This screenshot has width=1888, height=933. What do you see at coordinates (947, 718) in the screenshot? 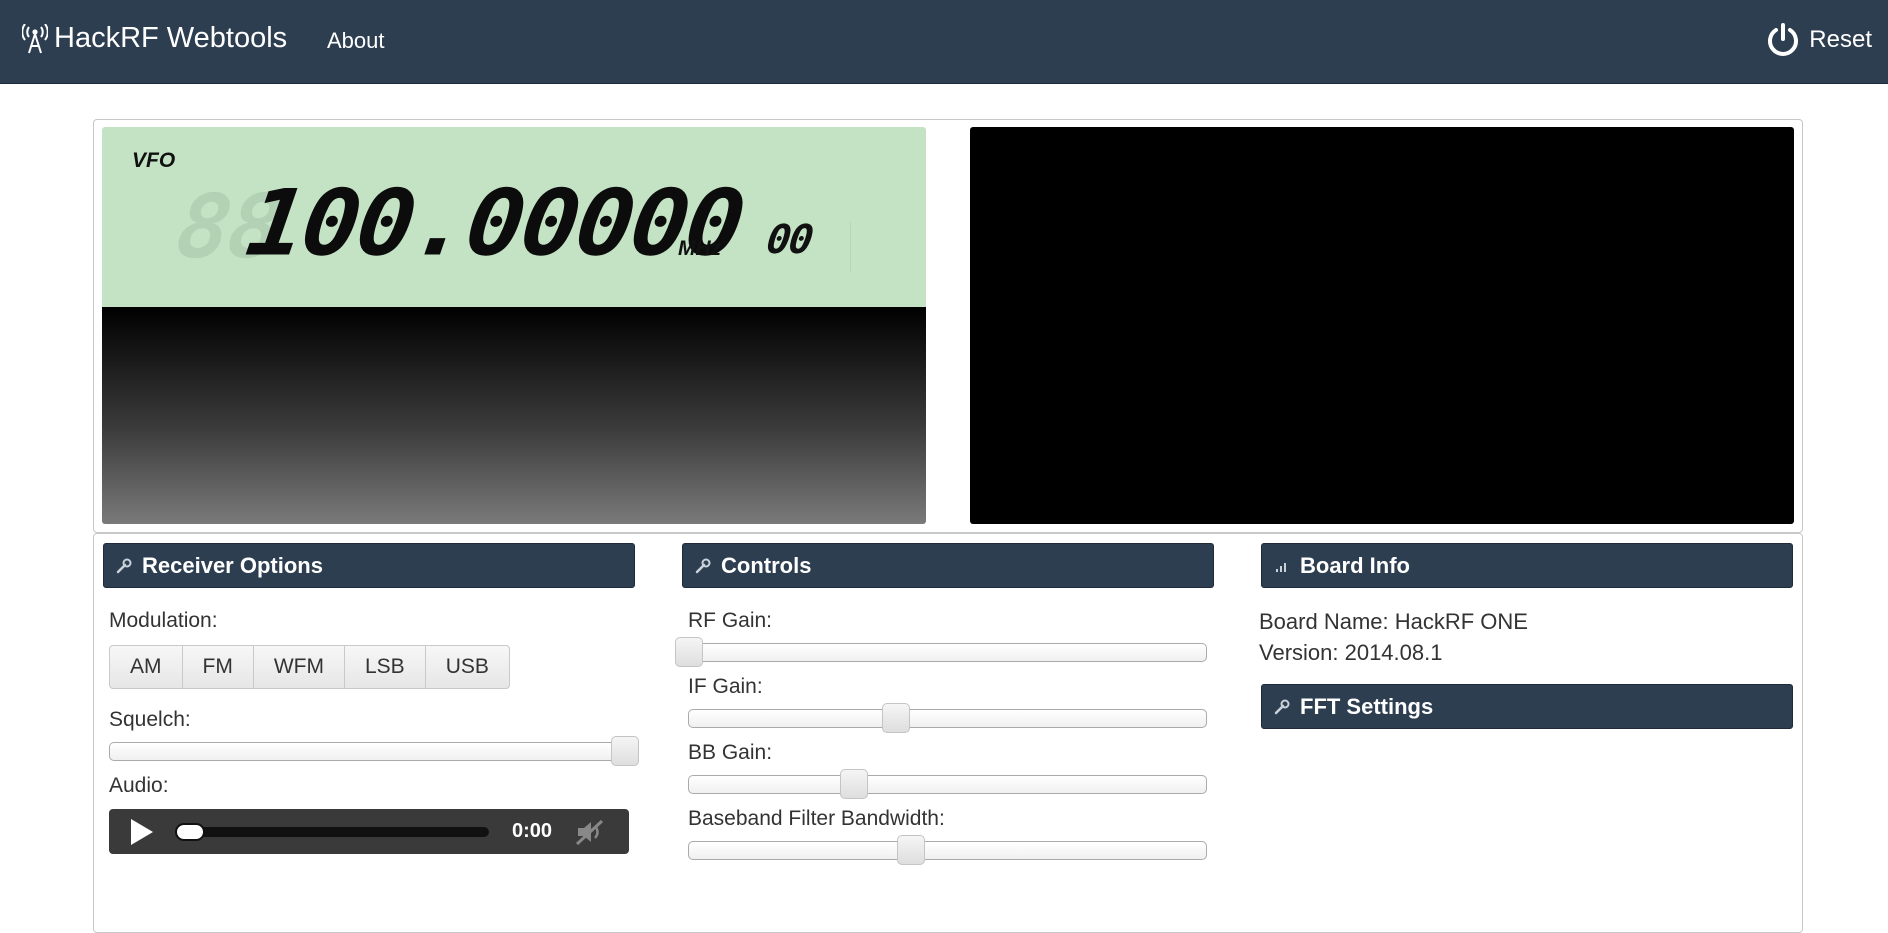
I see `if-gain-slider` at bounding box center [947, 718].